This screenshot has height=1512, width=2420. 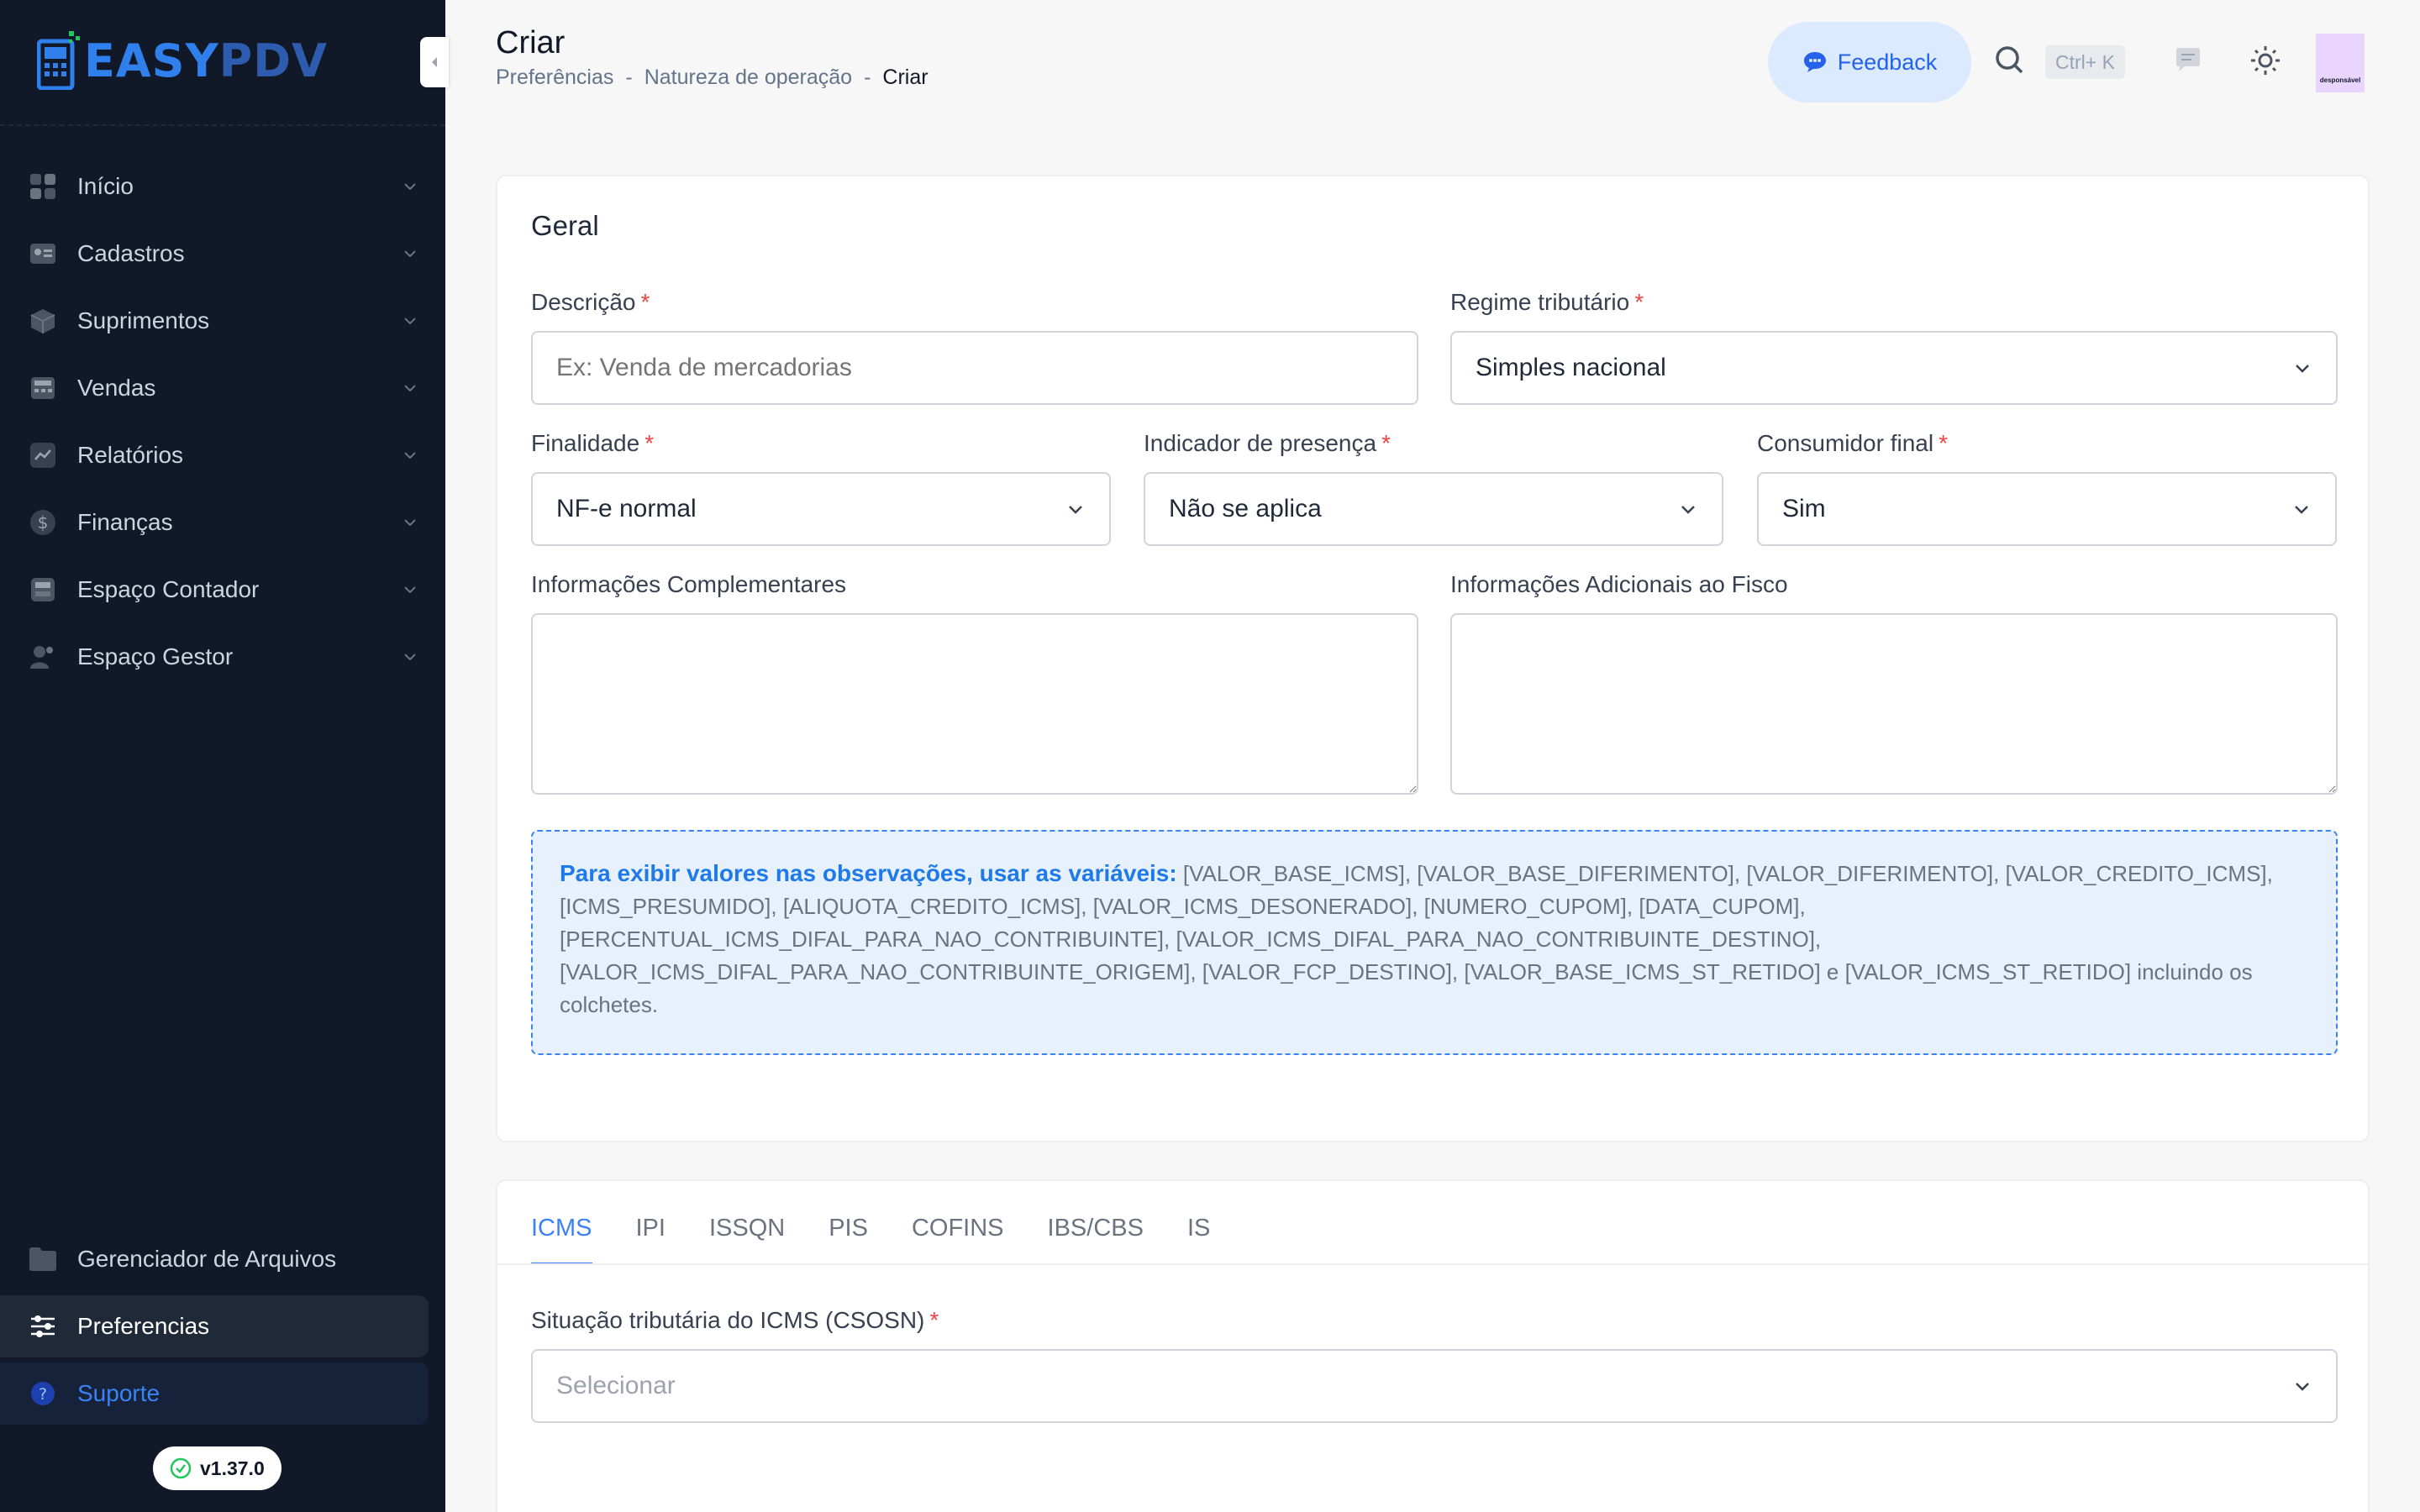 I want to click on grid-icon, so click(x=43, y=186).